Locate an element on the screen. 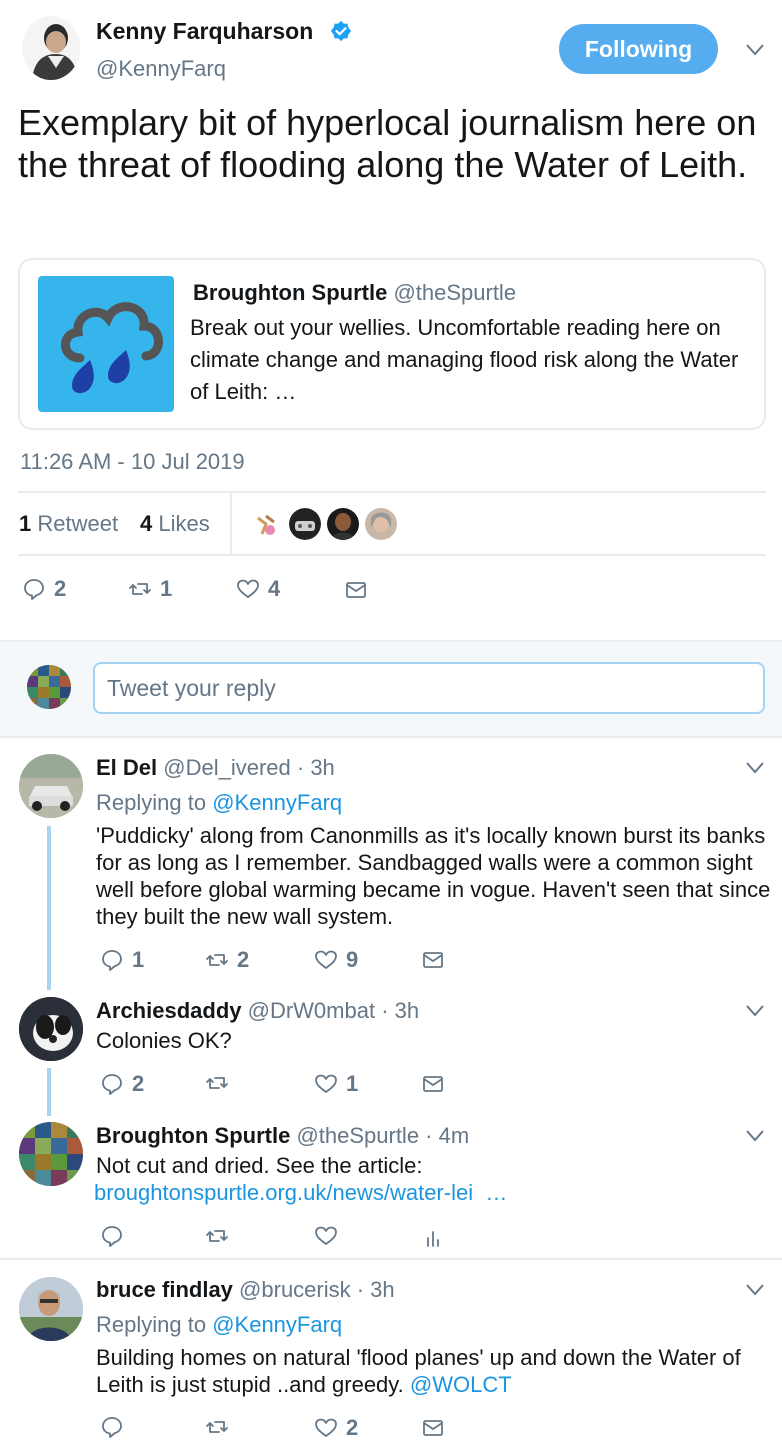  retweet-label: Retweet is located at coordinates (78, 523).